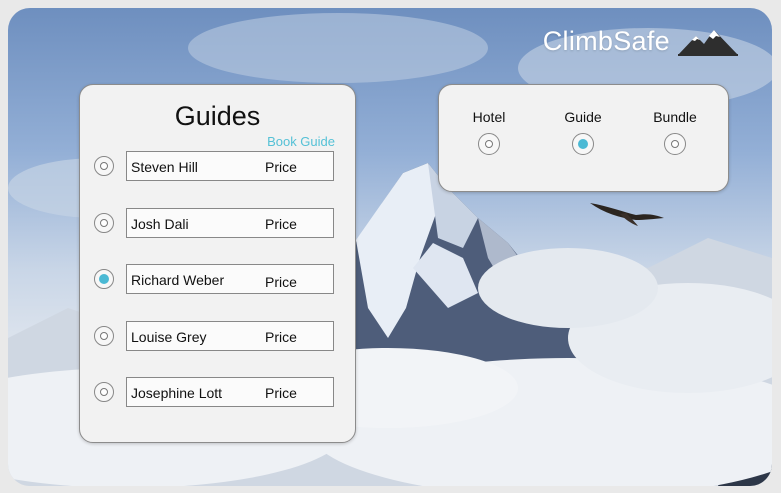 This screenshot has height=493, width=781. Describe the element at coordinates (230, 392) in the screenshot. I see `guide-card: Josephine Lott Price` at that location.